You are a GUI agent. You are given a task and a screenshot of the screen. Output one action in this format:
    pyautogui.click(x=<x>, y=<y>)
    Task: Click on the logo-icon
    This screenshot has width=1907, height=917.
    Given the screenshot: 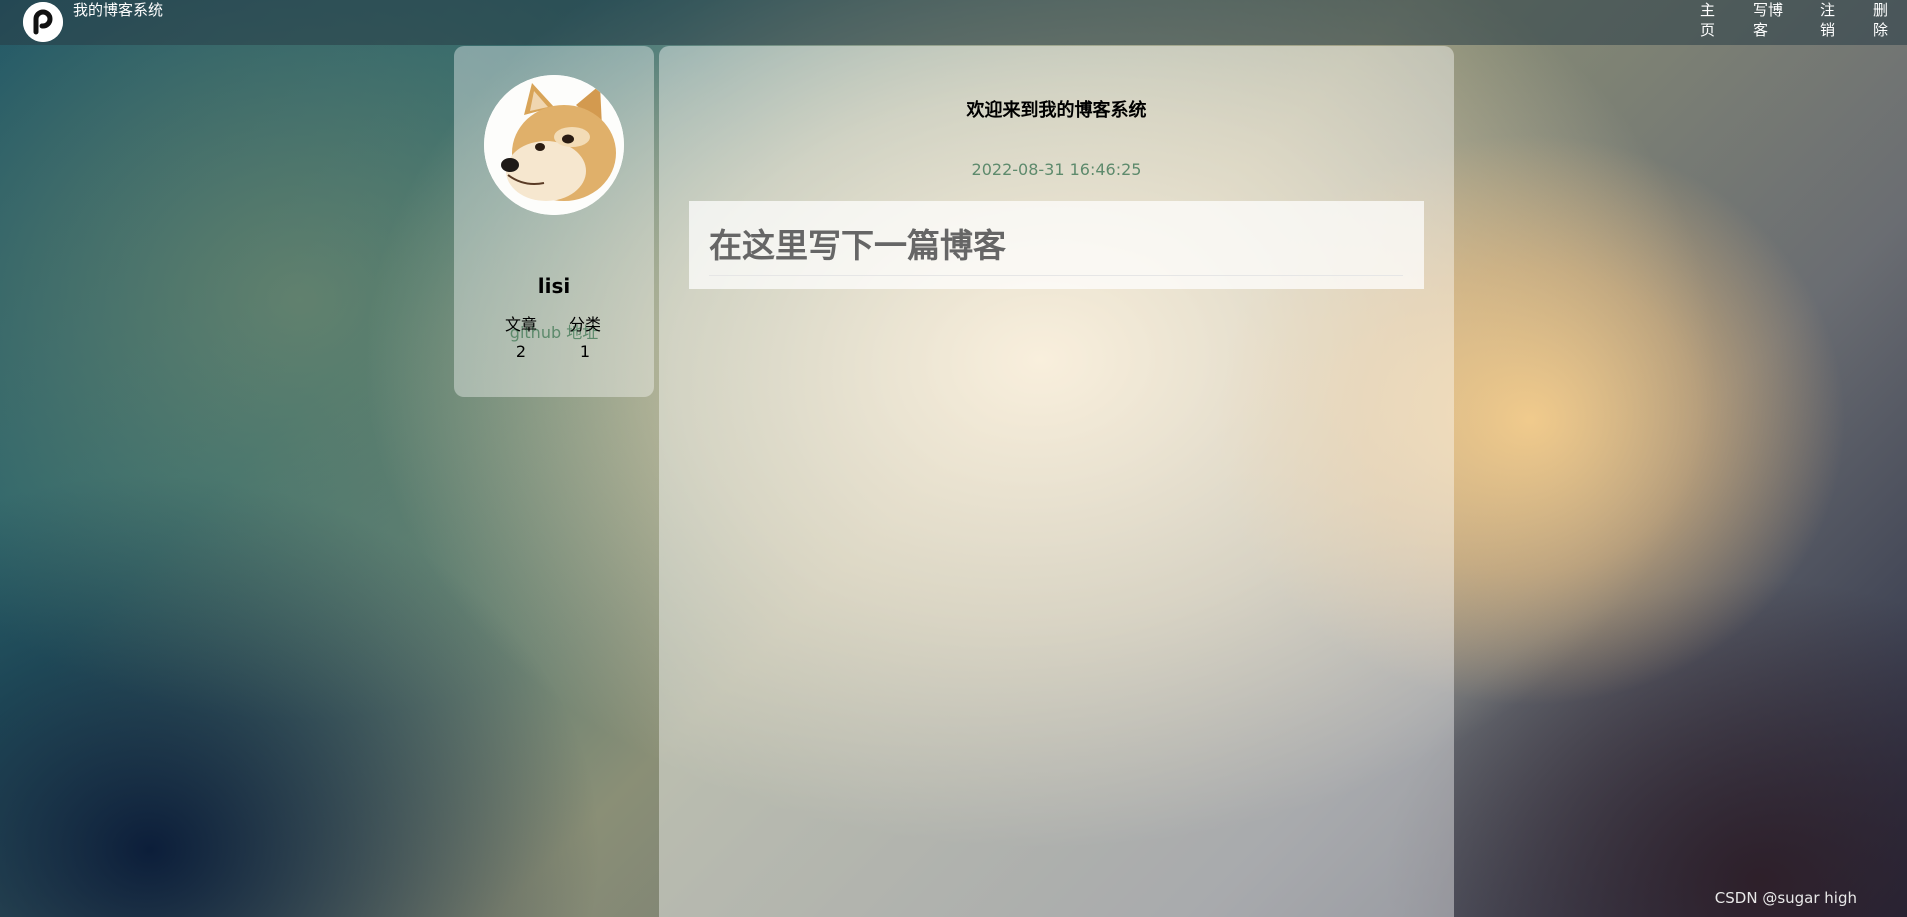 What is the action you would take?
    pyautogui.click(x=43, y=22)
    